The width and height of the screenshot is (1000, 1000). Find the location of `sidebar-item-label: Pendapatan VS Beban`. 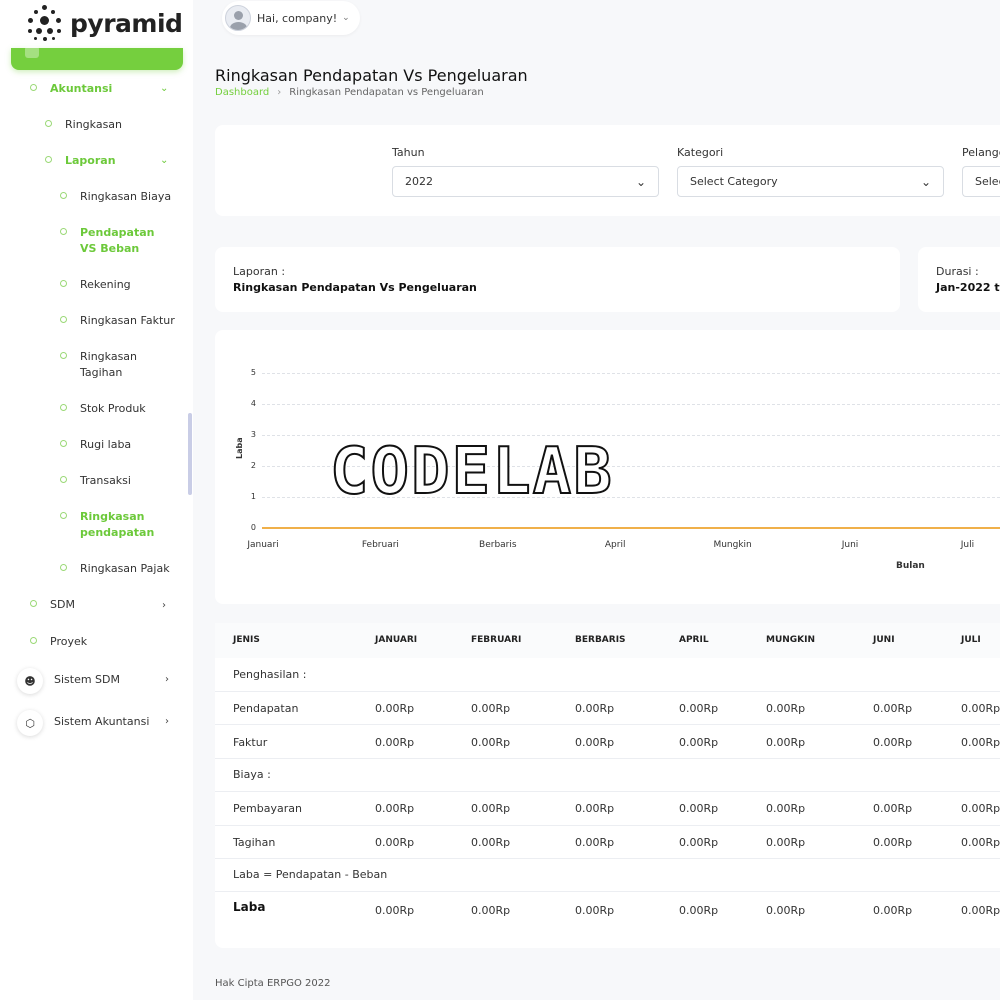

sidebar-item-label: Pendapatan VS Beban is located at coordinates (117, 240).